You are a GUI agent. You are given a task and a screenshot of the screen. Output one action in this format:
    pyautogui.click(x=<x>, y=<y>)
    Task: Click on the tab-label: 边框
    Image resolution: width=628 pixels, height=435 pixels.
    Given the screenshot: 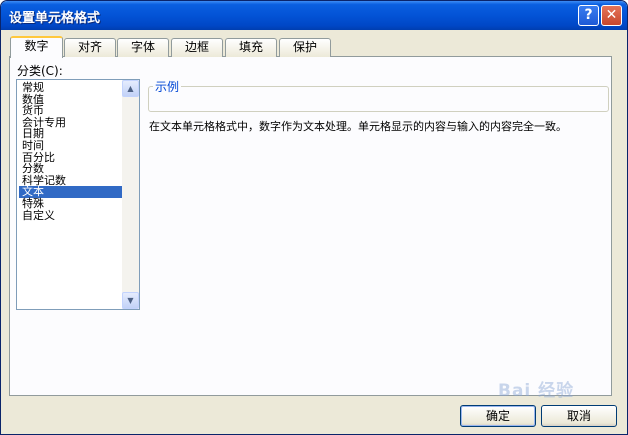 What is the action you would take?
    pyautogui.click(x=196, y=47)
    